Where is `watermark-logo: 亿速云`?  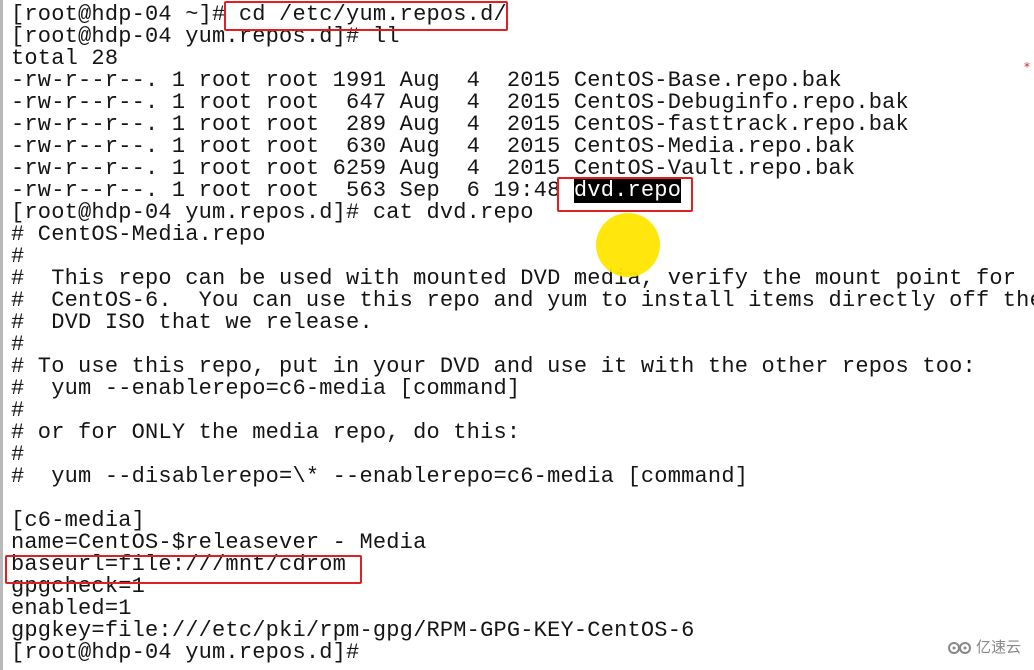
watermark-logo: 亿速云 is located at coordinates (984, 646).